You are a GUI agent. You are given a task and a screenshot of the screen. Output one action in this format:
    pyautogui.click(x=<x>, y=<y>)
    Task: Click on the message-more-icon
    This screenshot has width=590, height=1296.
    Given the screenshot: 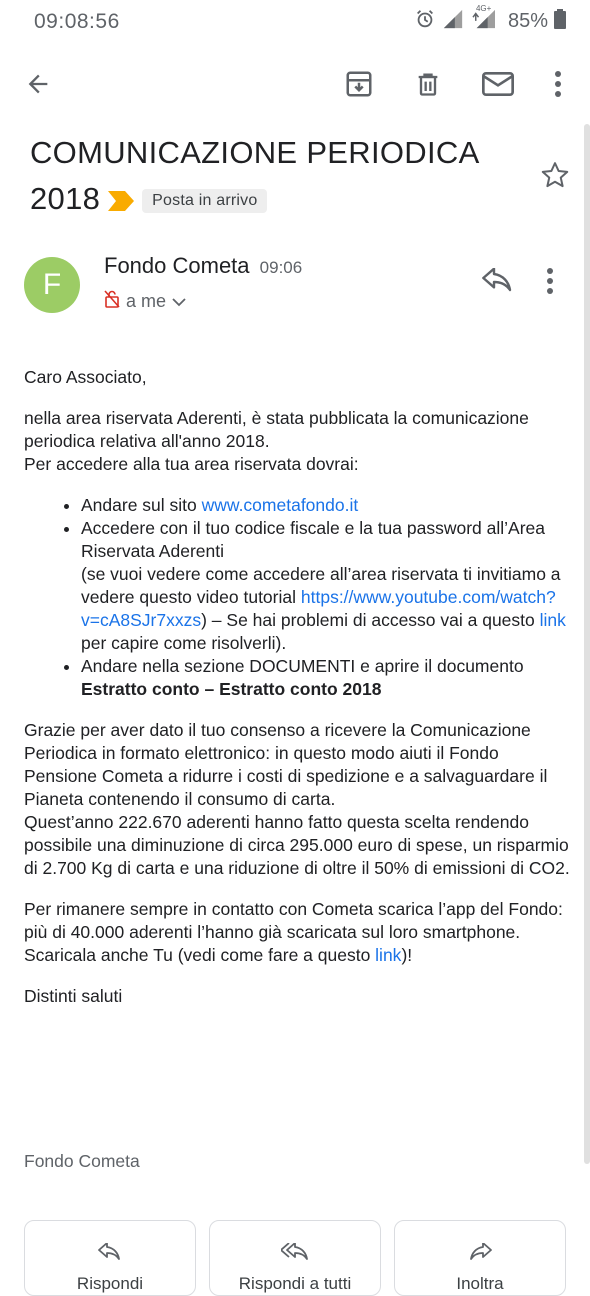 What is the action you would take?
    pyautogui.click(x=550, y=283)
    